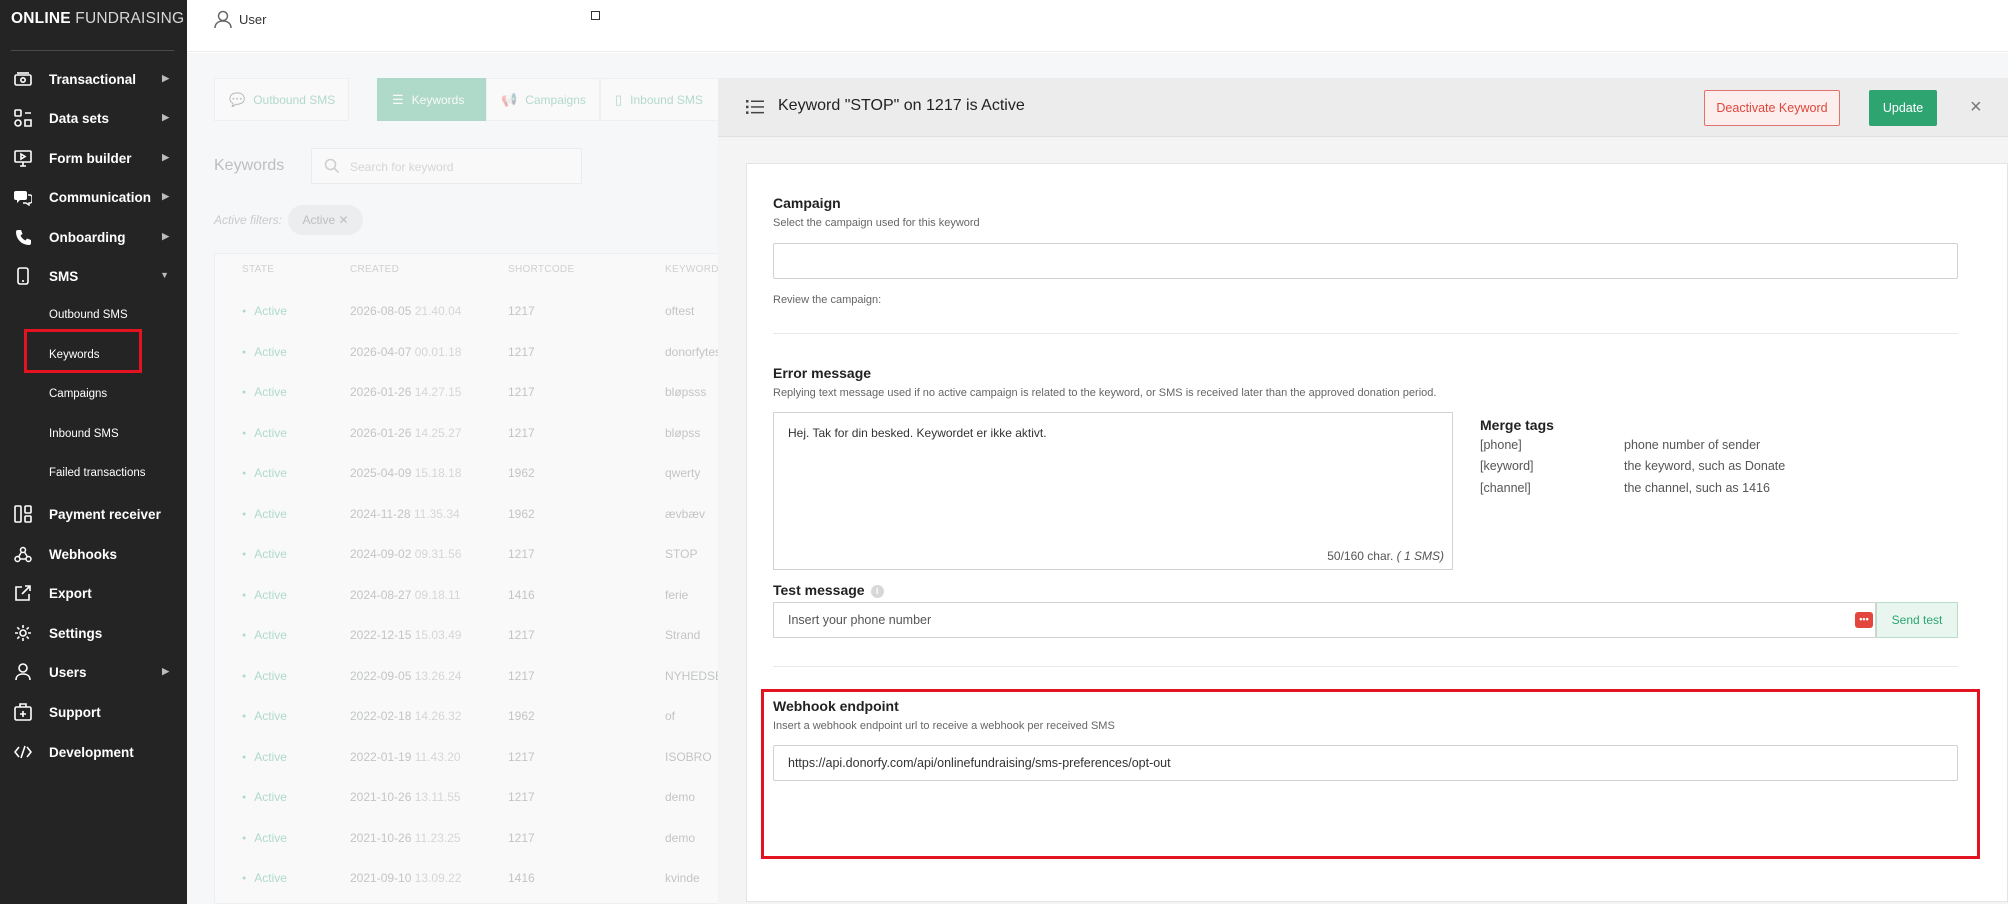  Describe the element at coordinates (1324, 620) in the screenshot. I see `phone-number-input: Insert your phone number •••` at that location.